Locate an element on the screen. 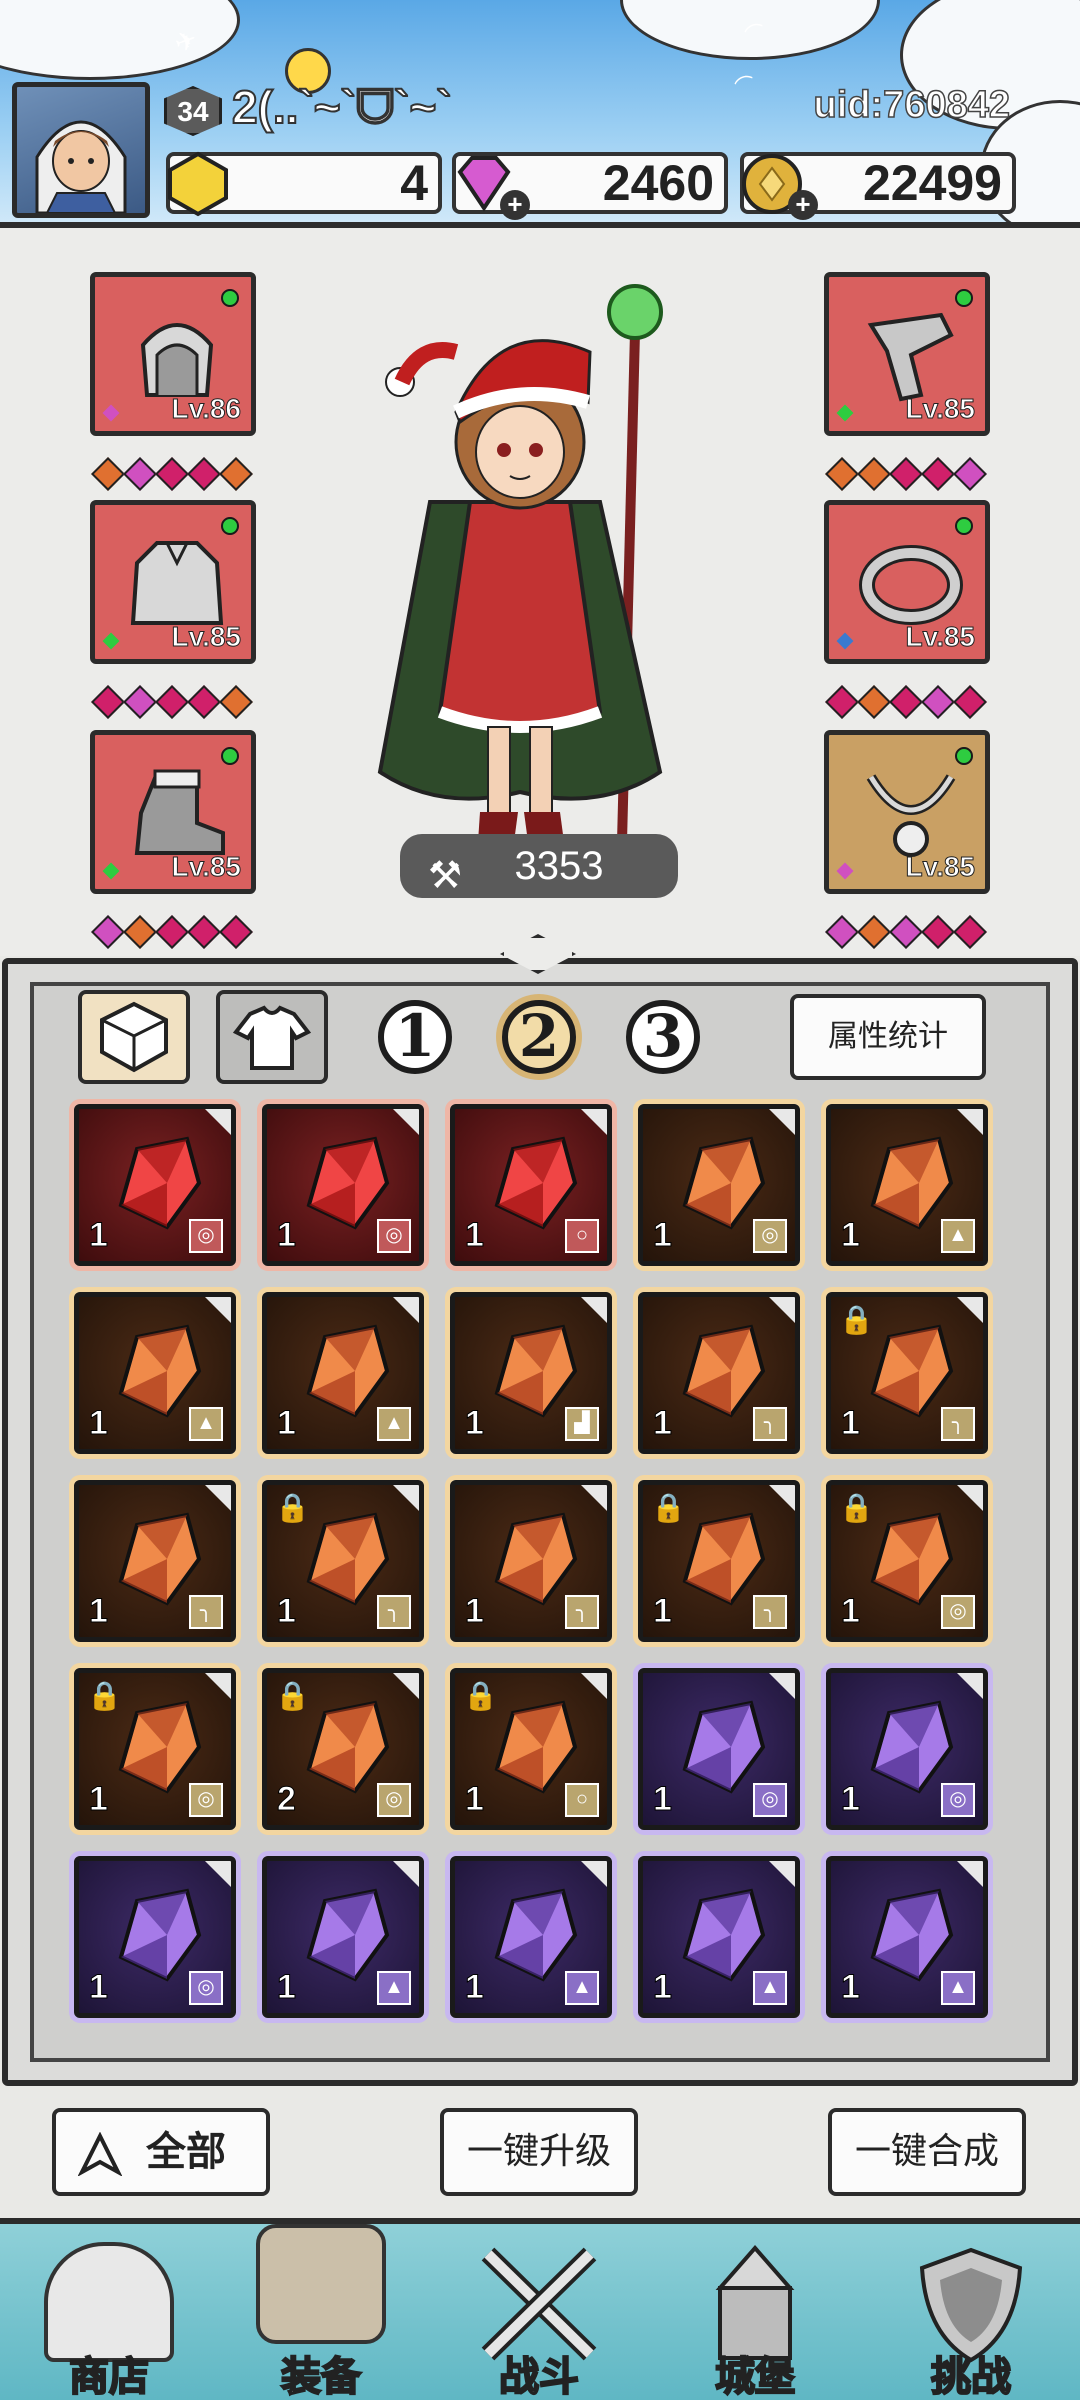 Image resolution: width=1080 pixels, height=2400 pixels. gem-sockets-armor is located at coordinates (172, 702).